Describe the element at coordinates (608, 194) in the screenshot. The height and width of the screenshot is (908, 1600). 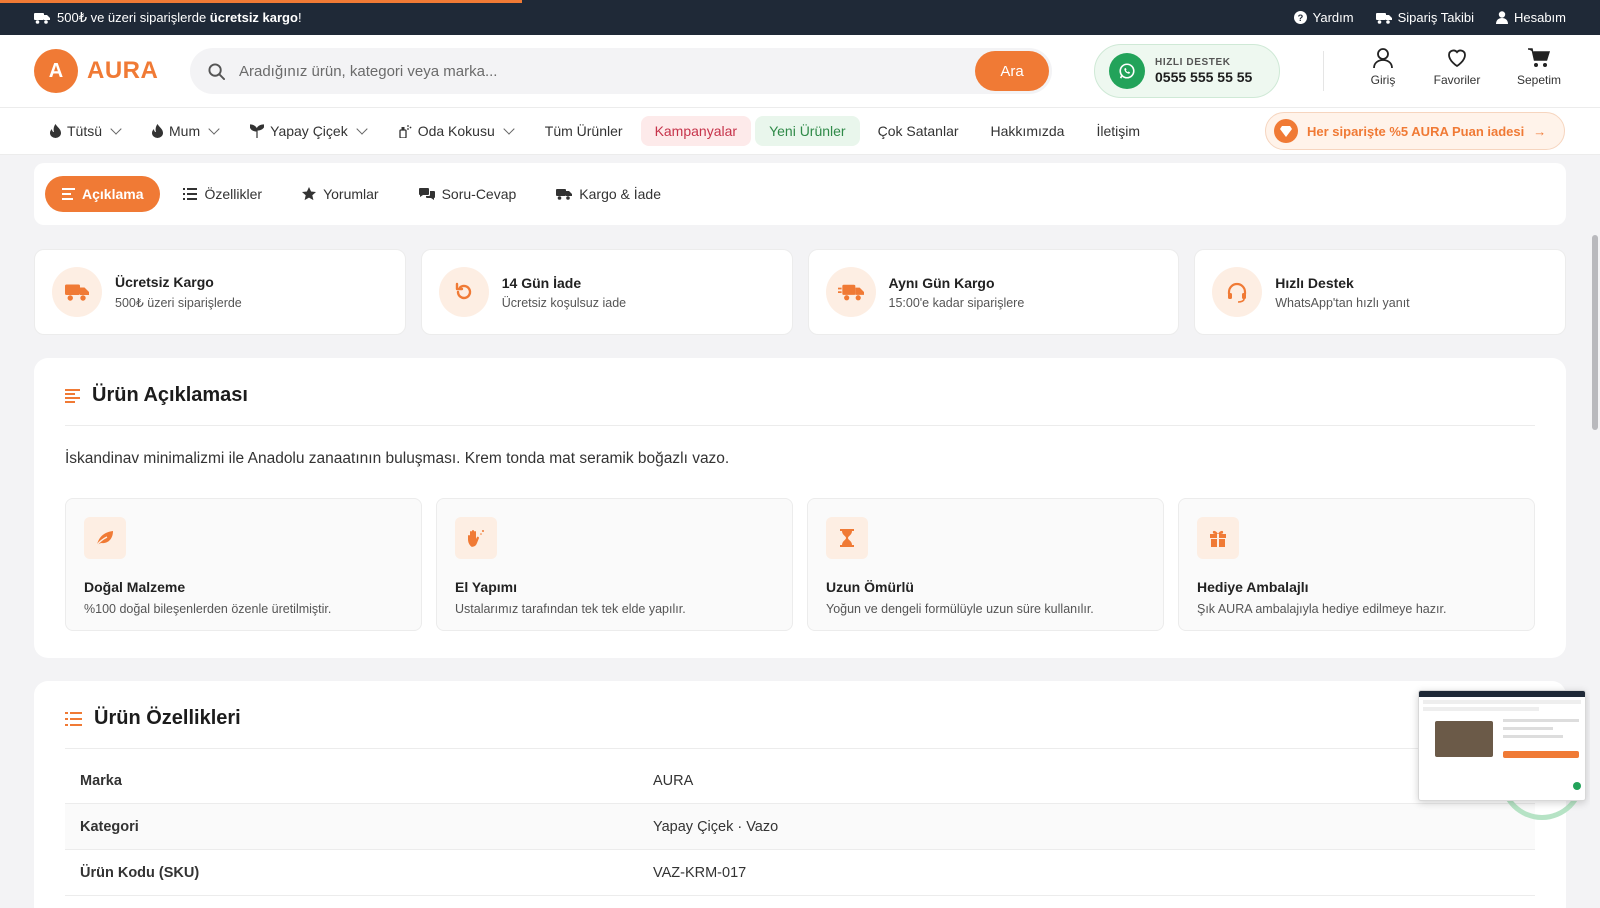
I see `tab-kargo-iade: Kargo & İade` at that location.